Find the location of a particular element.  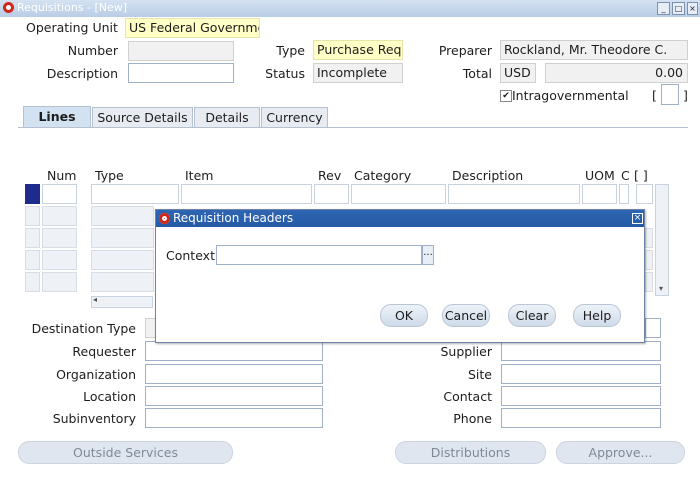

preparer-field: Rockland, Mr. Theodore C. is located at coordinates (594, 50).